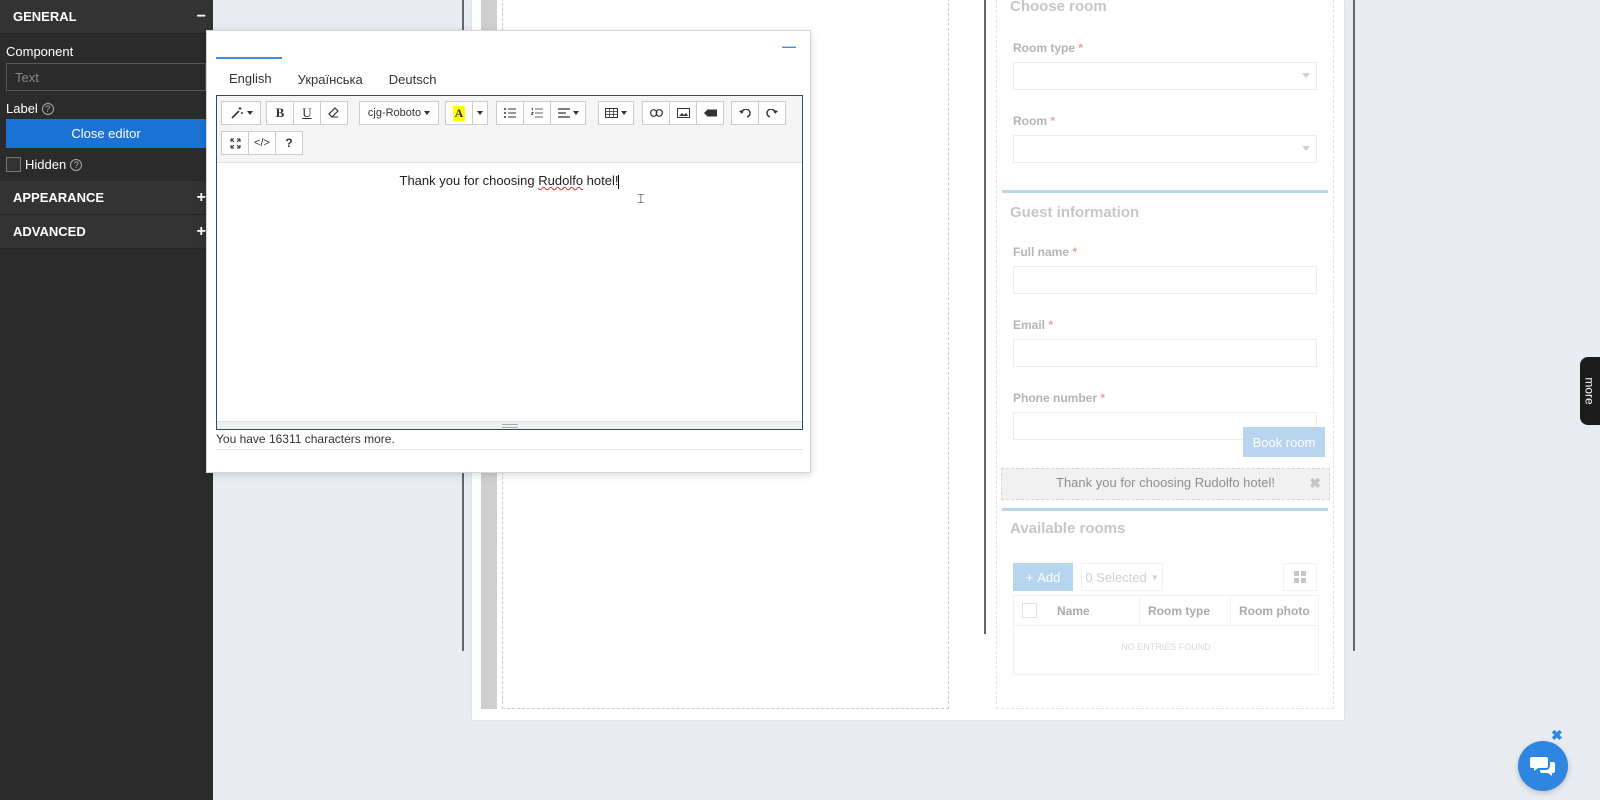 The height and width of the screenshot is (800, 1600). What do you see at coordinates (469, 180) in the screenshot?
I see `content-text: Thank you for choosing` at bounding box center [469, 180].